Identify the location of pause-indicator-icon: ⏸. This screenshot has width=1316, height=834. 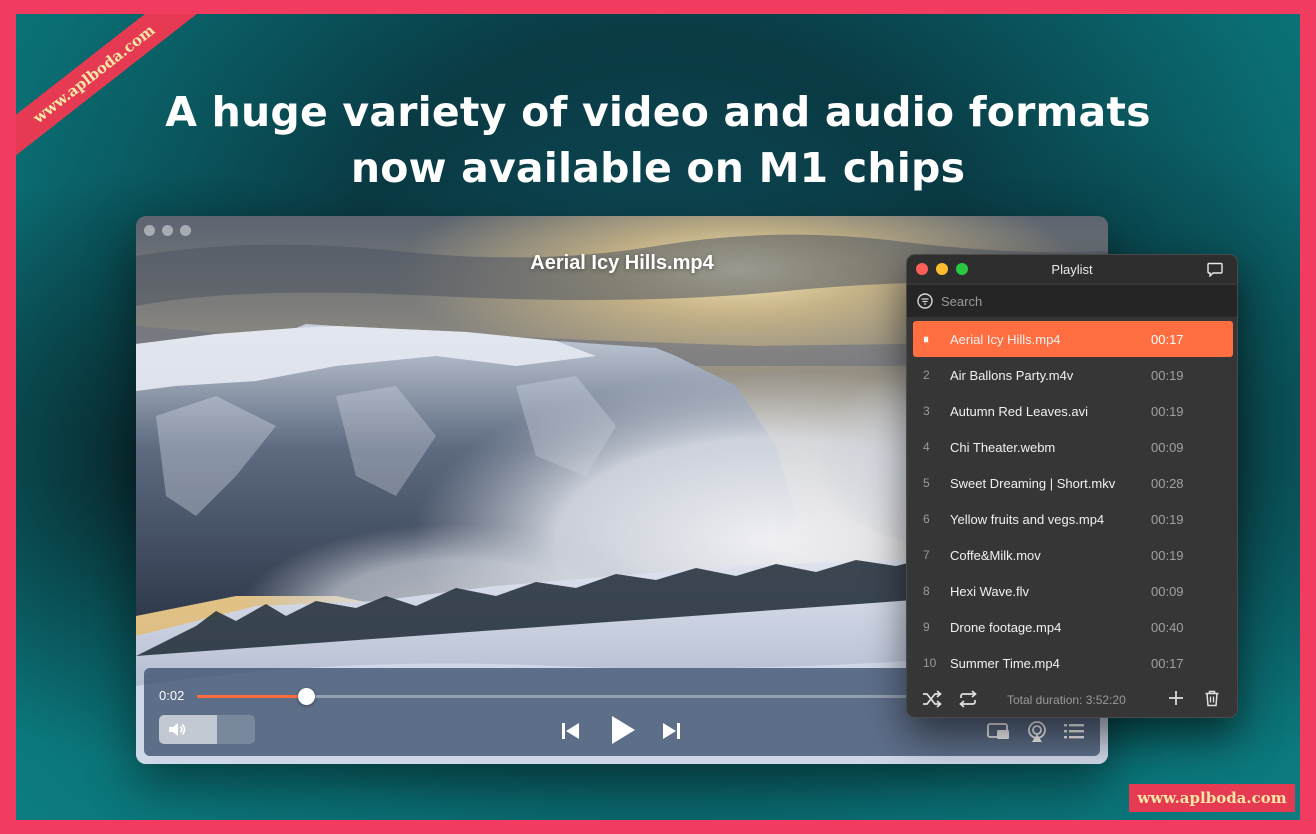
(926, 339).